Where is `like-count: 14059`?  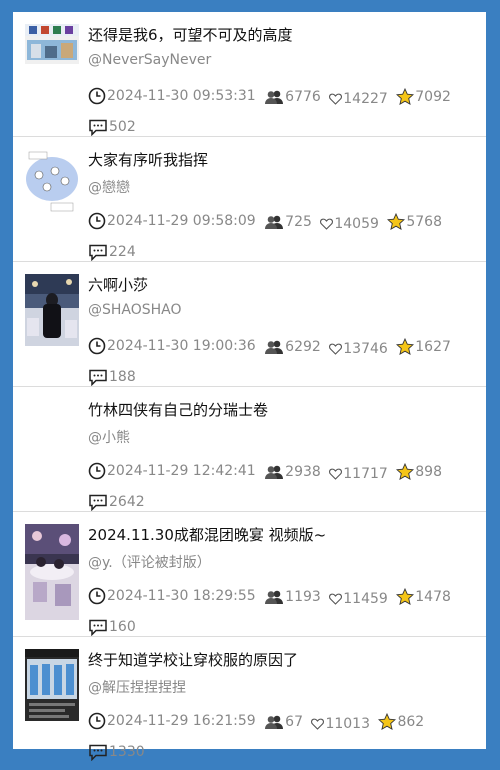
like-count: 14059 is located at coordinates (356, 224).